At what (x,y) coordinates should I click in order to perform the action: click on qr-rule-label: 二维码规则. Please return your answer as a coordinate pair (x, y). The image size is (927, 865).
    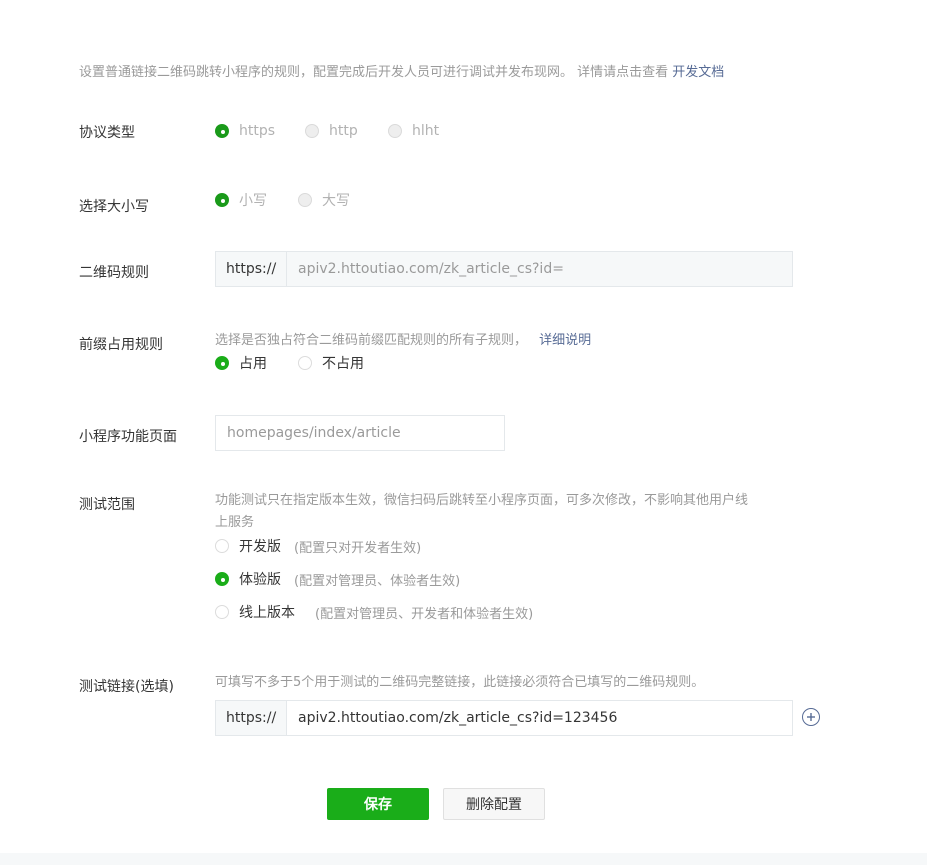
    Looking at the image, I should click on (114, 273).